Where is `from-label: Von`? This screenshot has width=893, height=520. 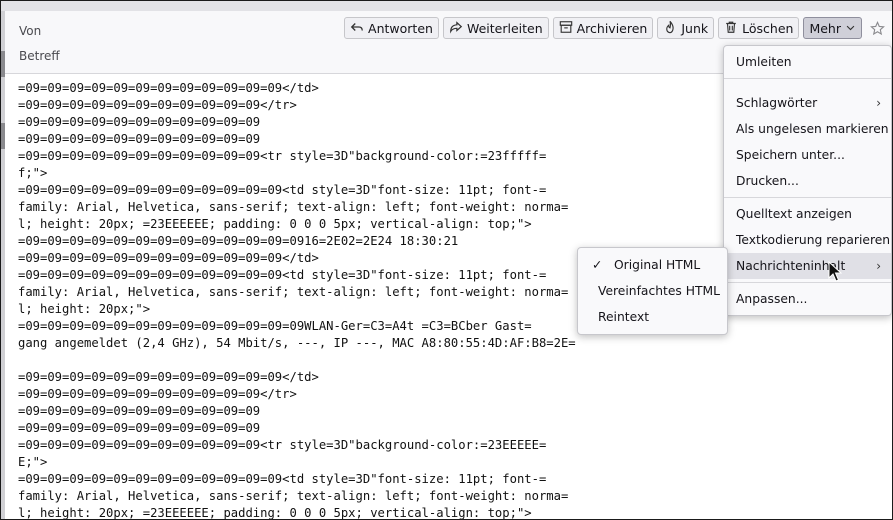
from-label: Von is located at coordinates (30, 31).